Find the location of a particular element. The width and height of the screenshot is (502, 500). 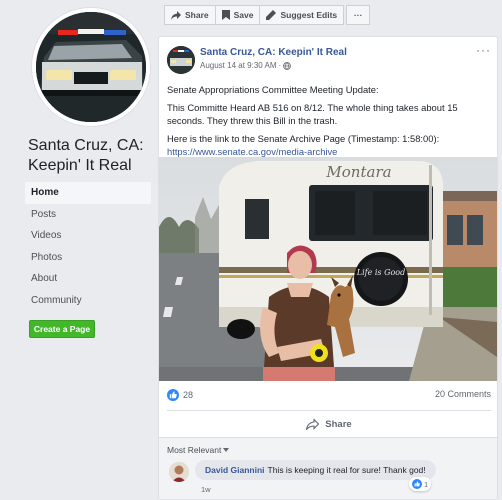

nav-item-photos: Photos is located at coordinates (88, 258).